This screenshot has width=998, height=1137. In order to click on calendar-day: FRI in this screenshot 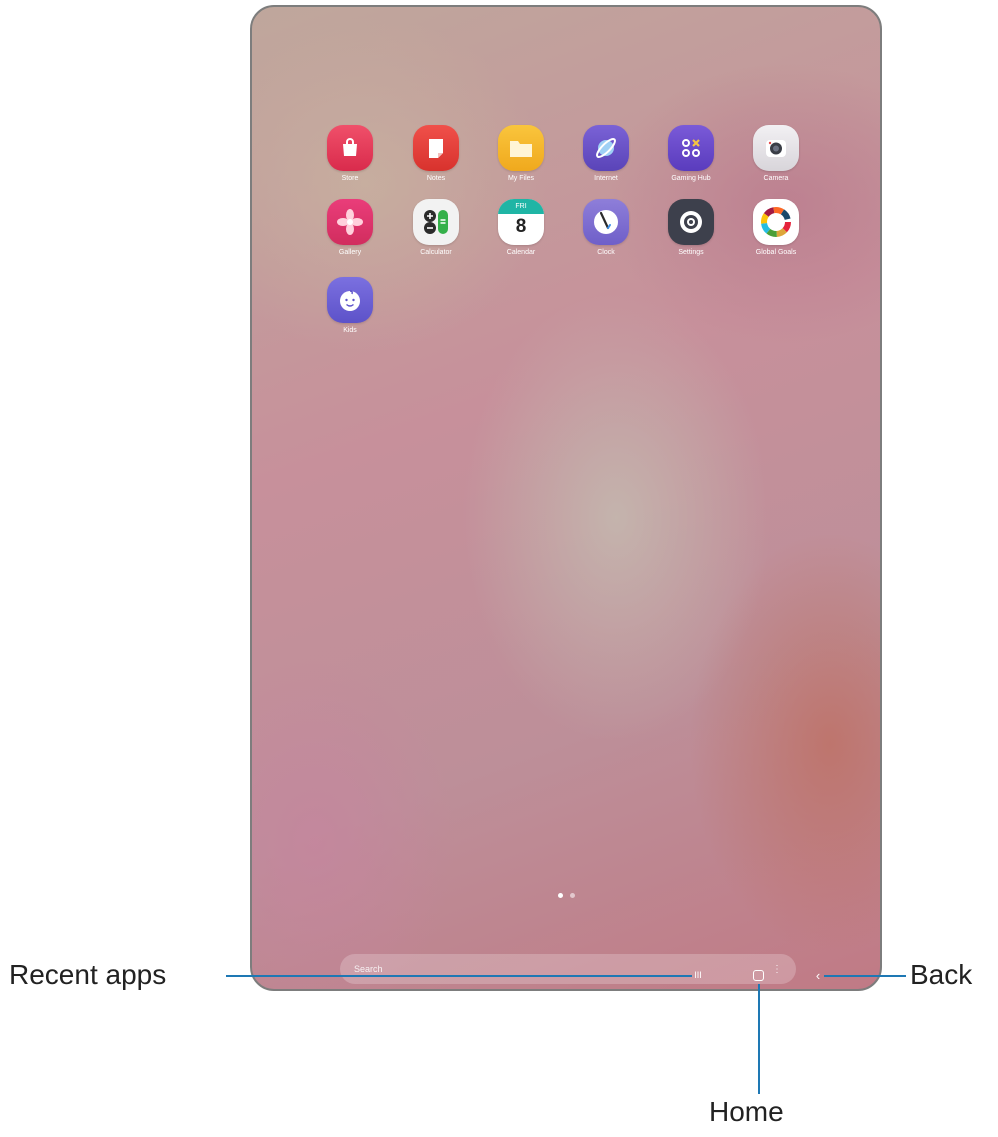, I will do `click(521, 206)`.